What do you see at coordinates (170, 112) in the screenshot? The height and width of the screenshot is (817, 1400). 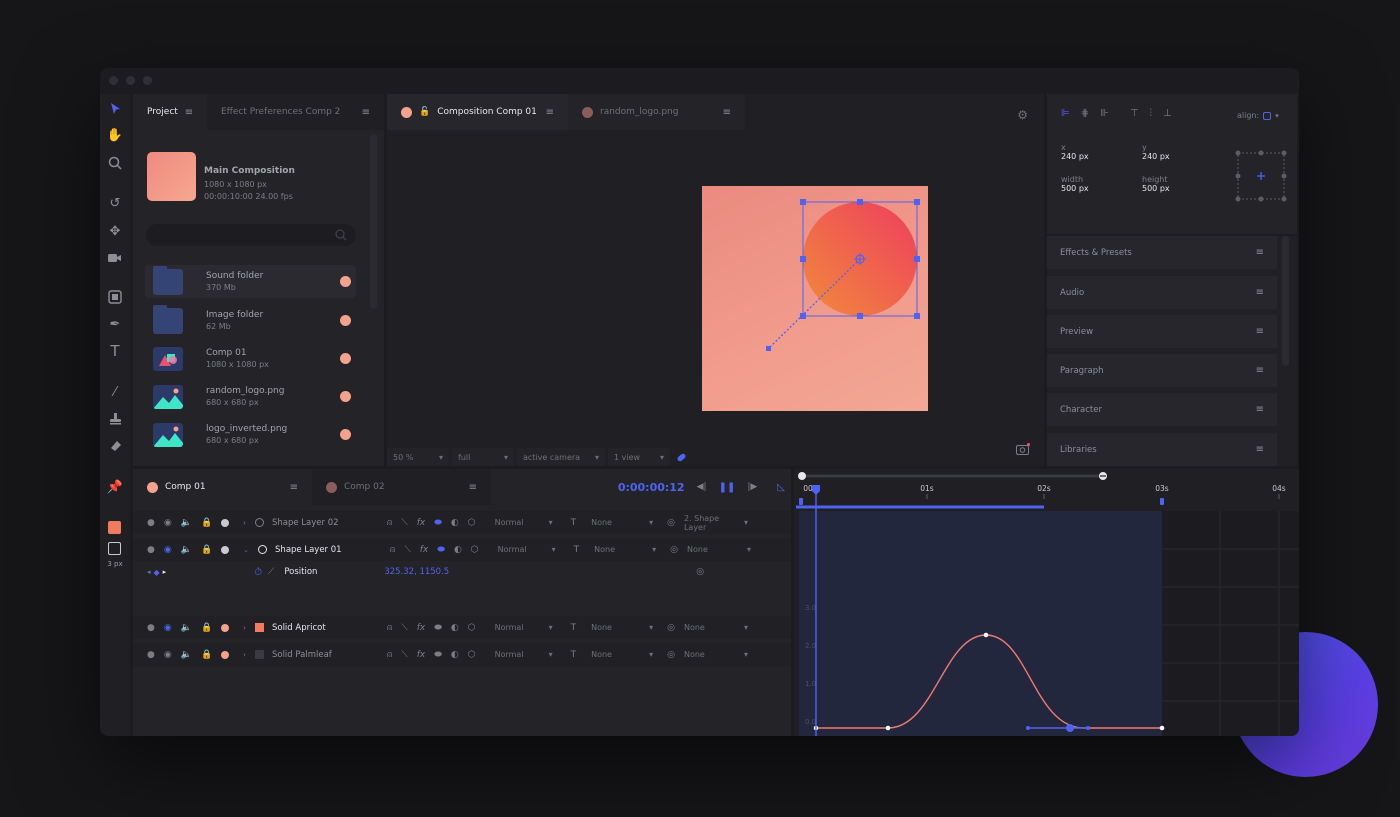 I see `tab-project: Project ≡` at bounding box center [170, 112].